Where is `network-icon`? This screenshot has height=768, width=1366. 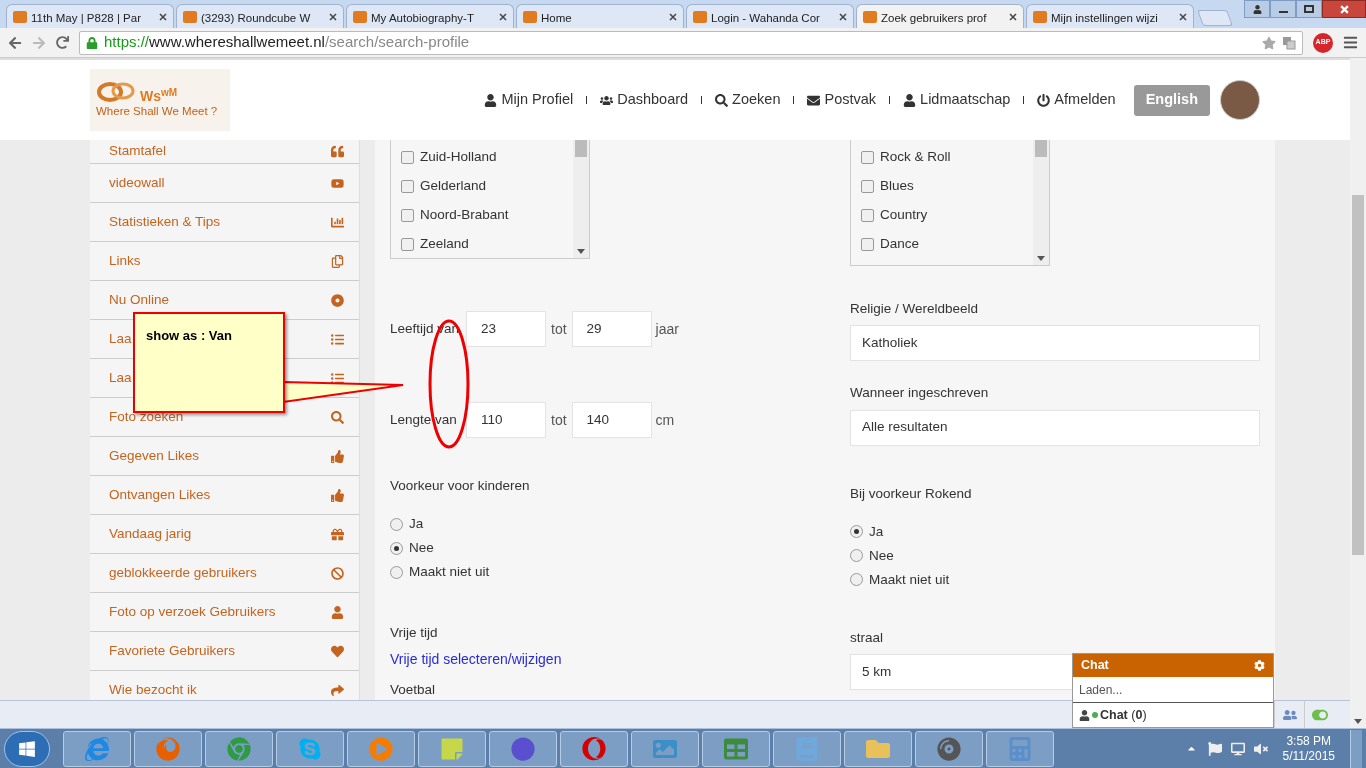
network-icon is located at coordinates (1237, 748).